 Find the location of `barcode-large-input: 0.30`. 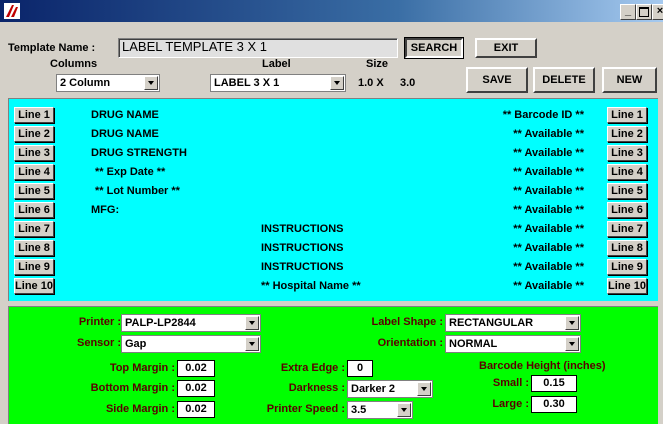

barcode-large-input: 0.30 is located at coordinates (554, 404).